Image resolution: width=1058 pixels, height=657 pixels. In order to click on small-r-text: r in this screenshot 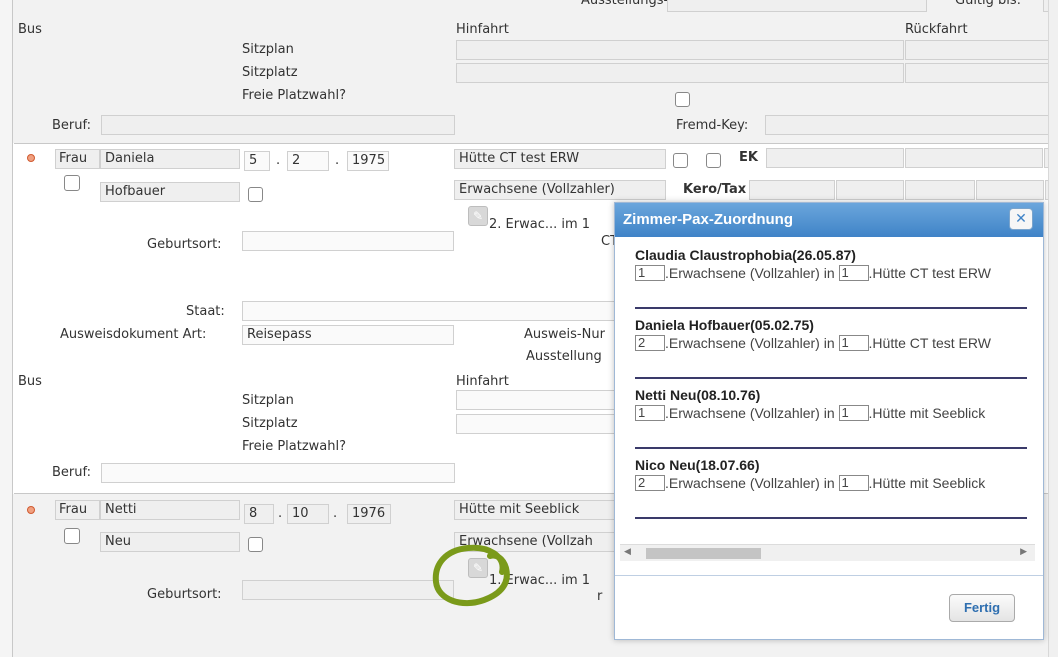, I will do `click(600, 596)`.